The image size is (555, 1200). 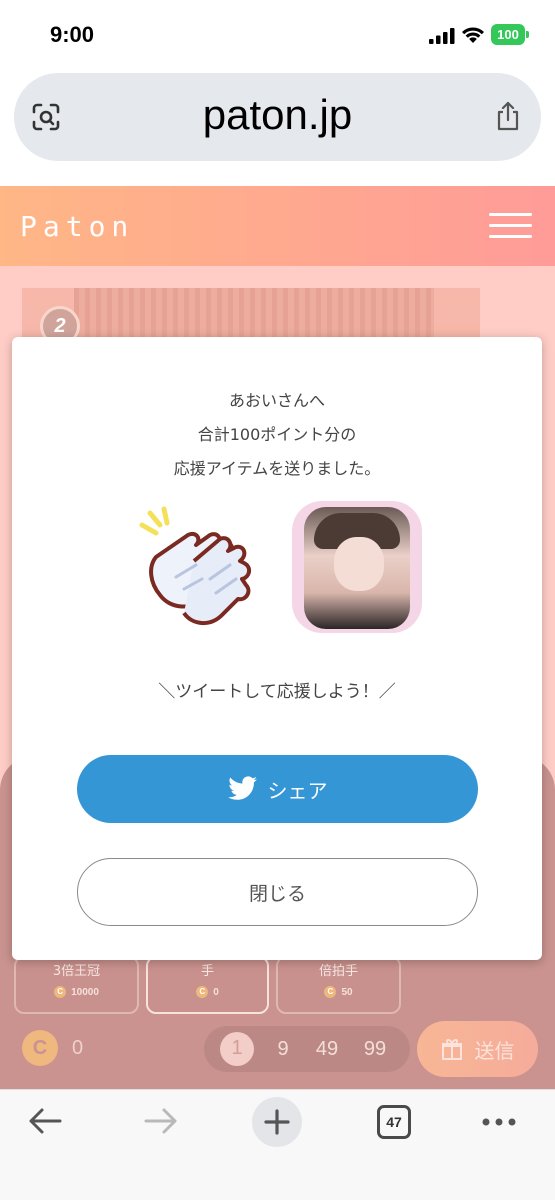 I want to click on modal-message-line: 合計100ポイント分の, so click(x=277, y=434).